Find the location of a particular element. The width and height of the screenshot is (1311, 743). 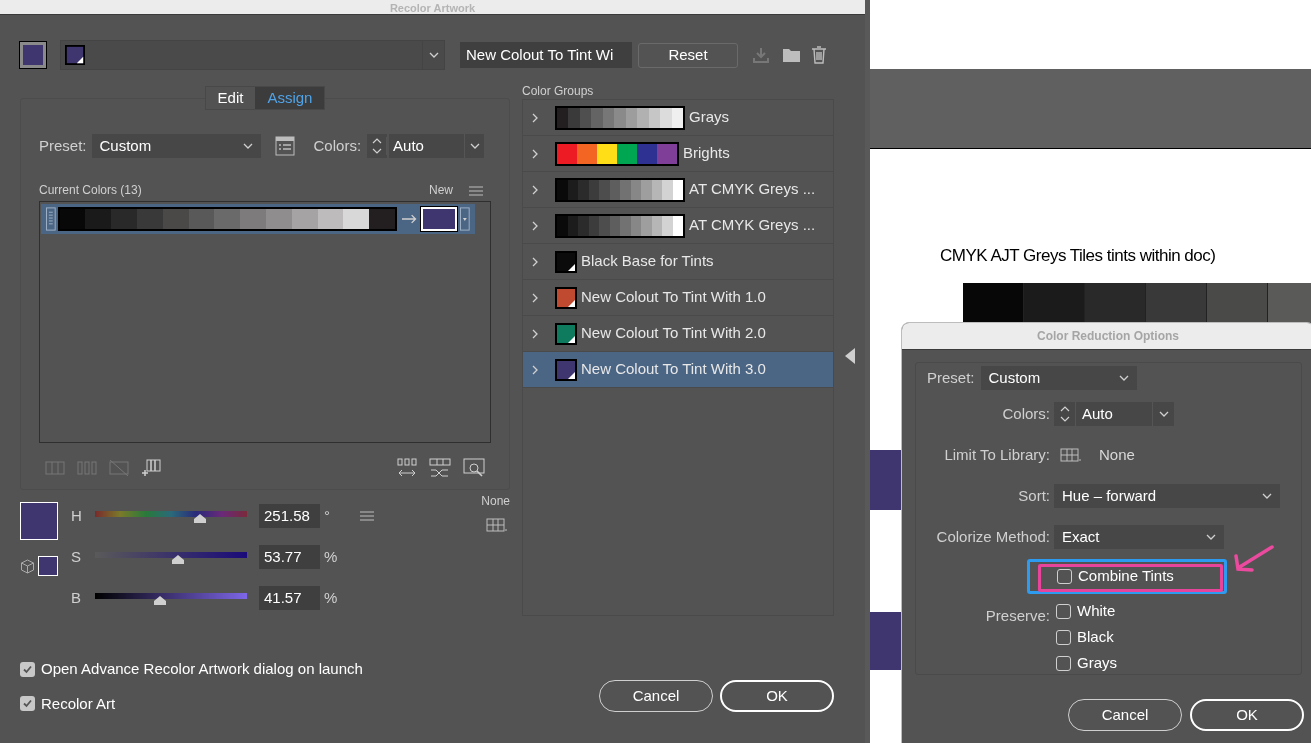

color-group-row: New Colout To Tint With 1.0 is located at coordinates (678, 298).